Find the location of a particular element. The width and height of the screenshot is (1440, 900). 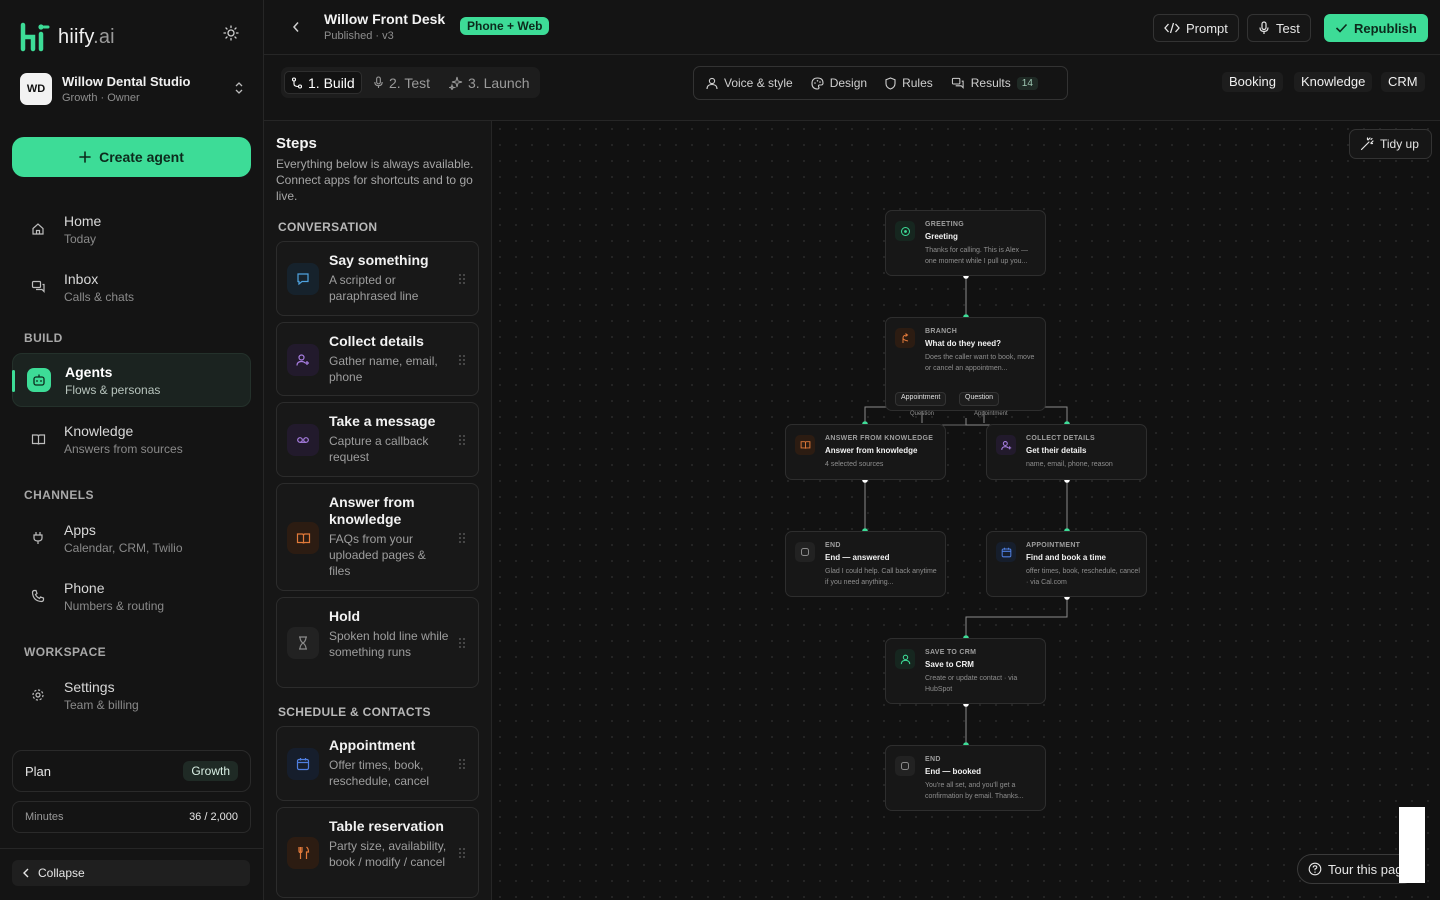

brand-logo: hiify.ai is located at coordinates (67, 37).